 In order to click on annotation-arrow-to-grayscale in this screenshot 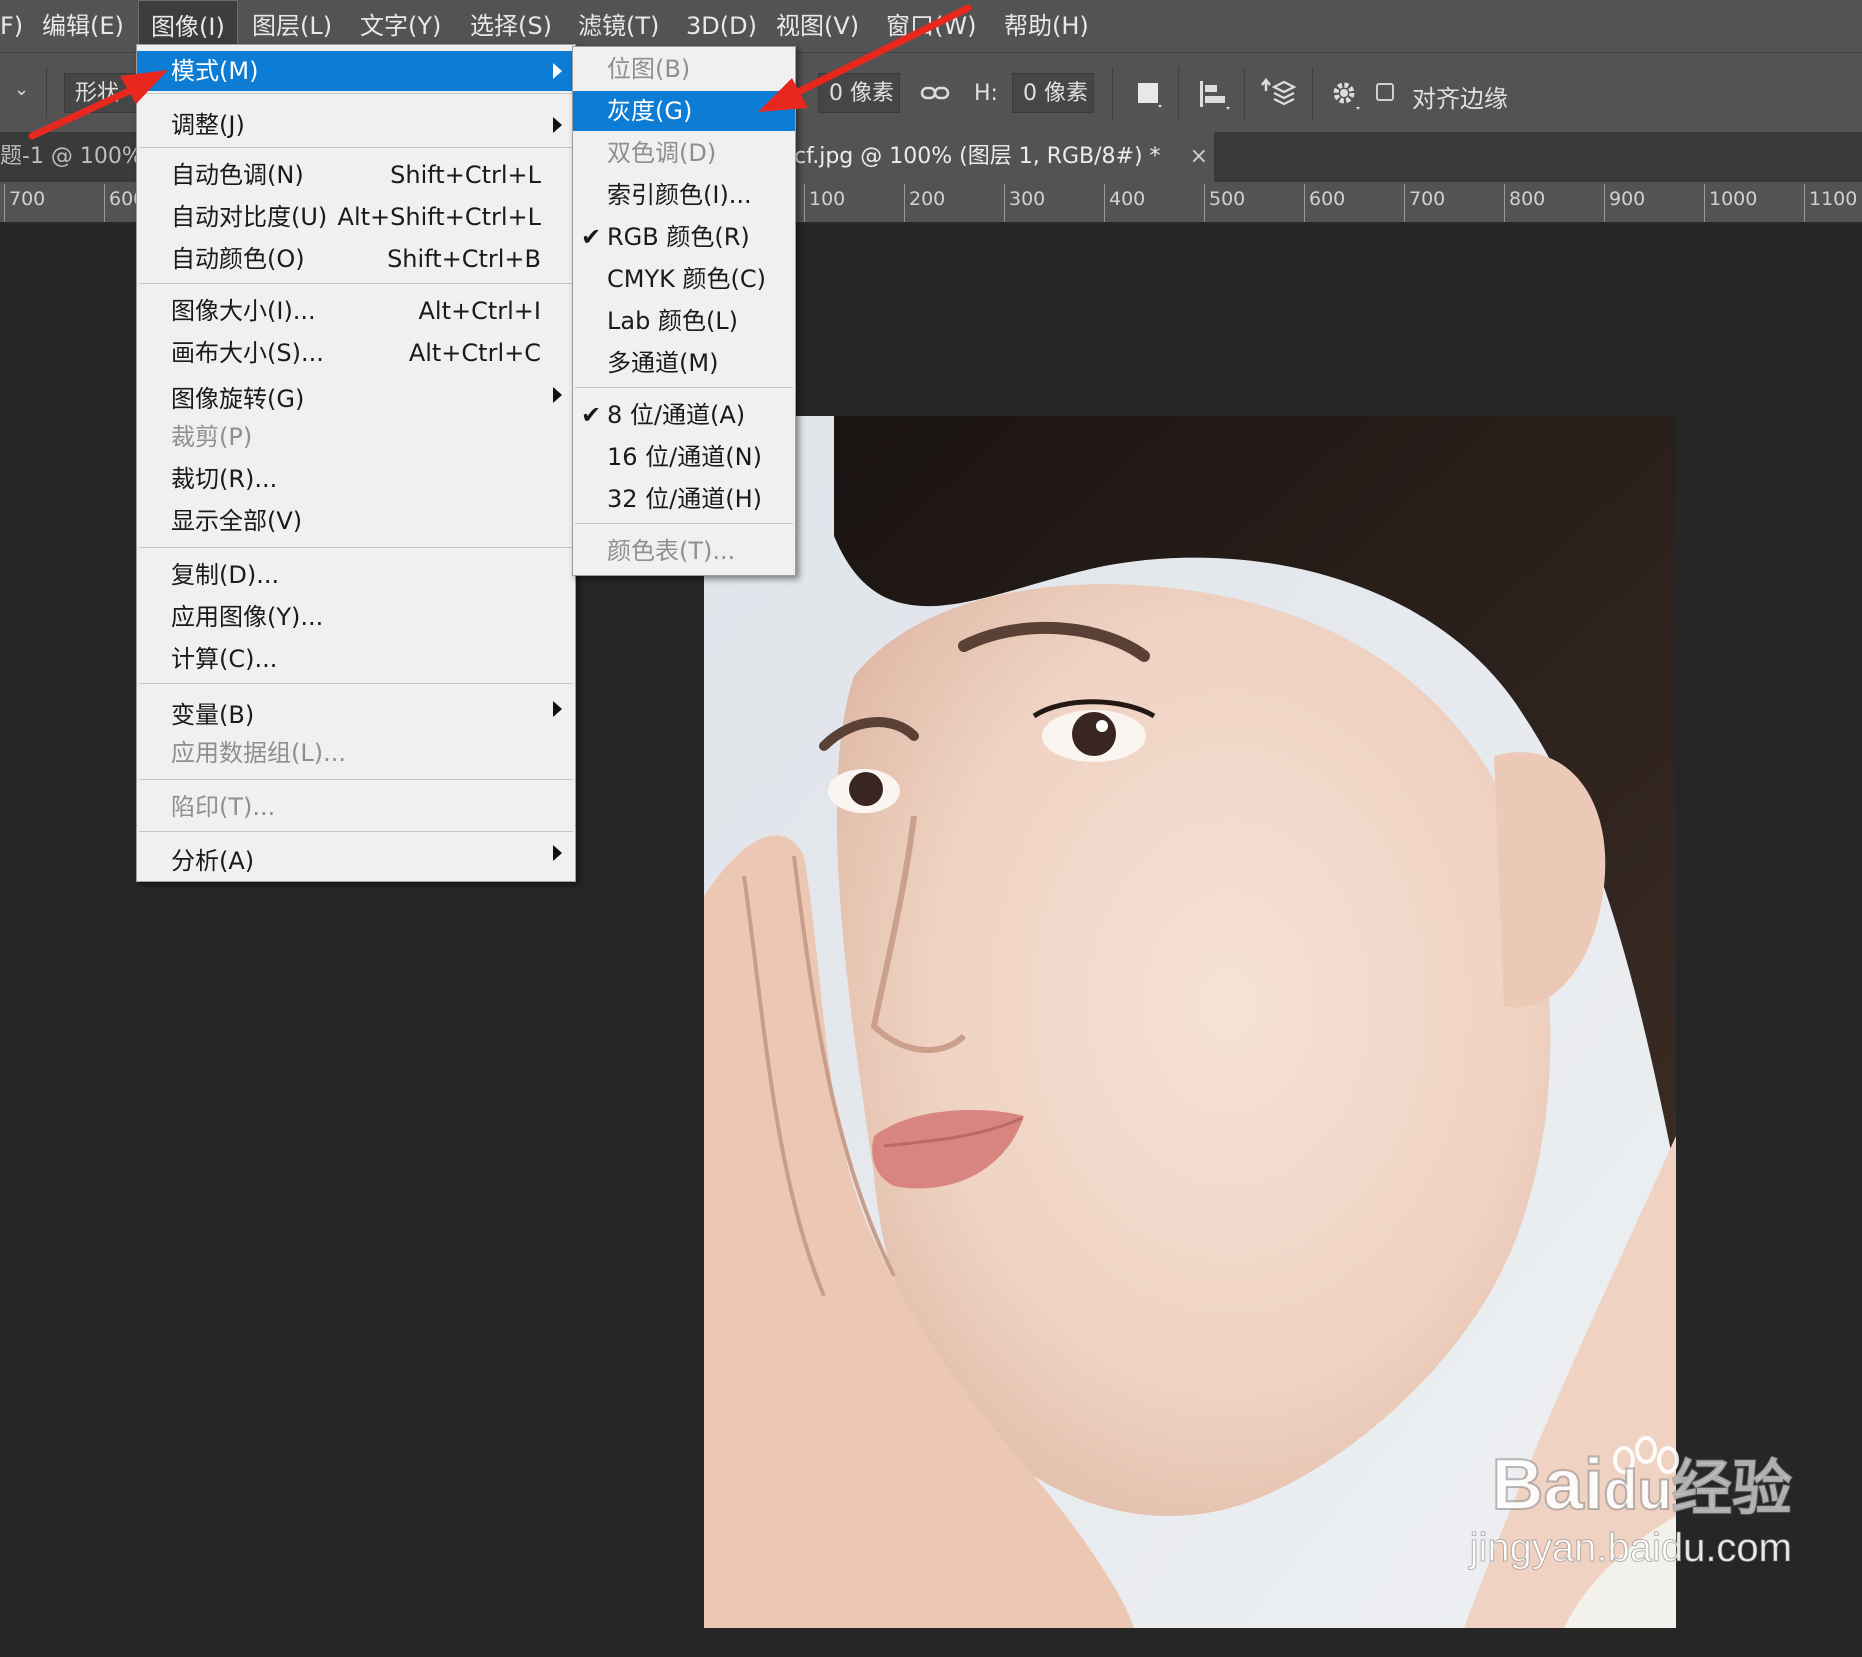, I will do `click(865, 58)`.